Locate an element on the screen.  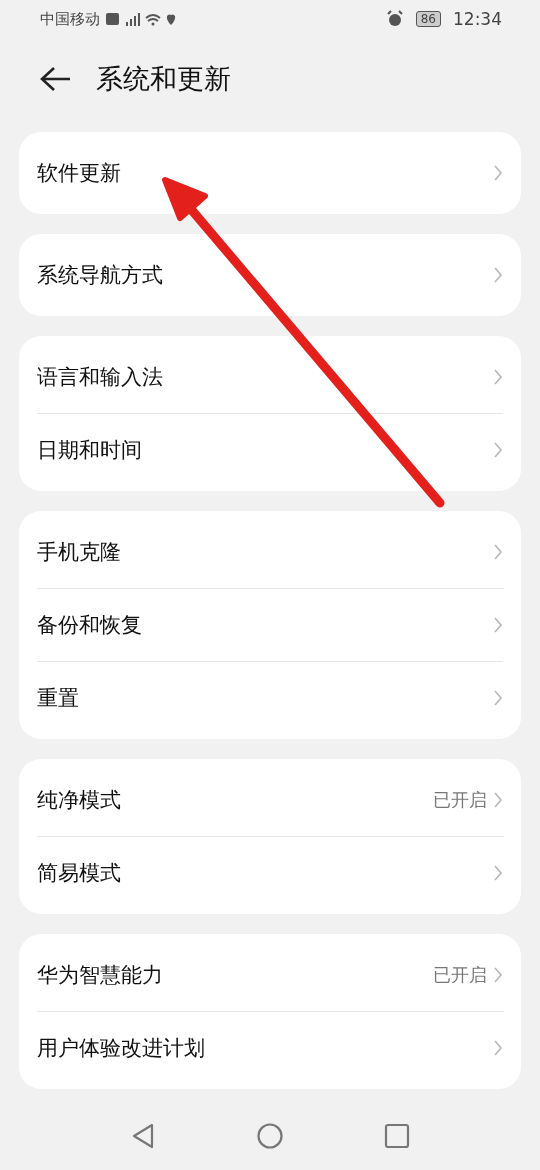
item-label: 系统导航方式 is located at coordinates (100, 275).